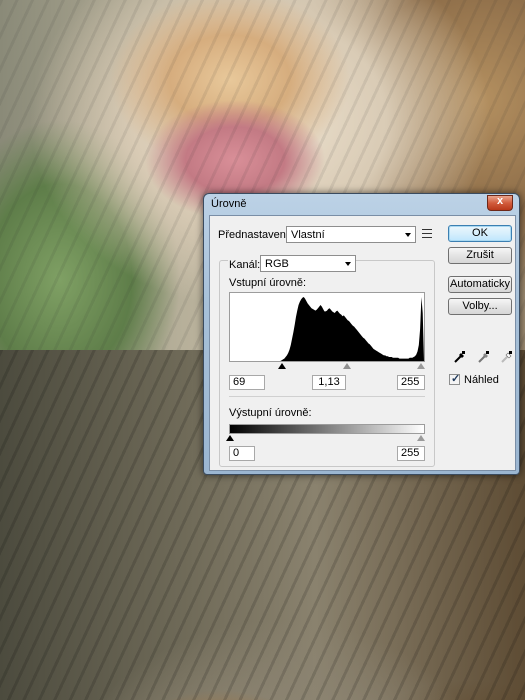 The width and height of the screenshot is (525, 700). I want to click on output-black-slider, so click(230, 438).